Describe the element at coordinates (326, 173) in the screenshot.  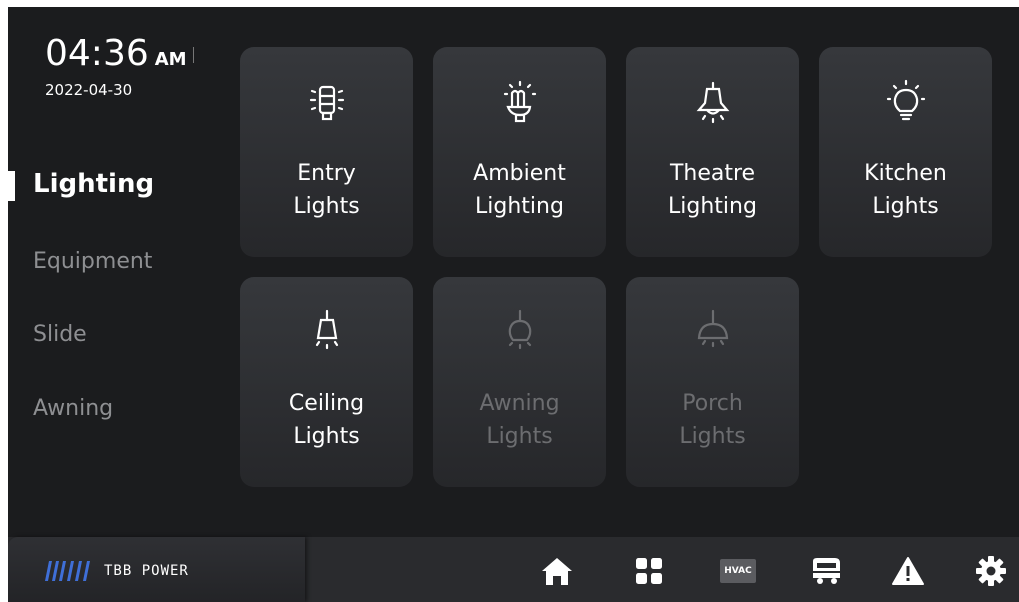
I see `tile-label-line1: Entry` at that location.